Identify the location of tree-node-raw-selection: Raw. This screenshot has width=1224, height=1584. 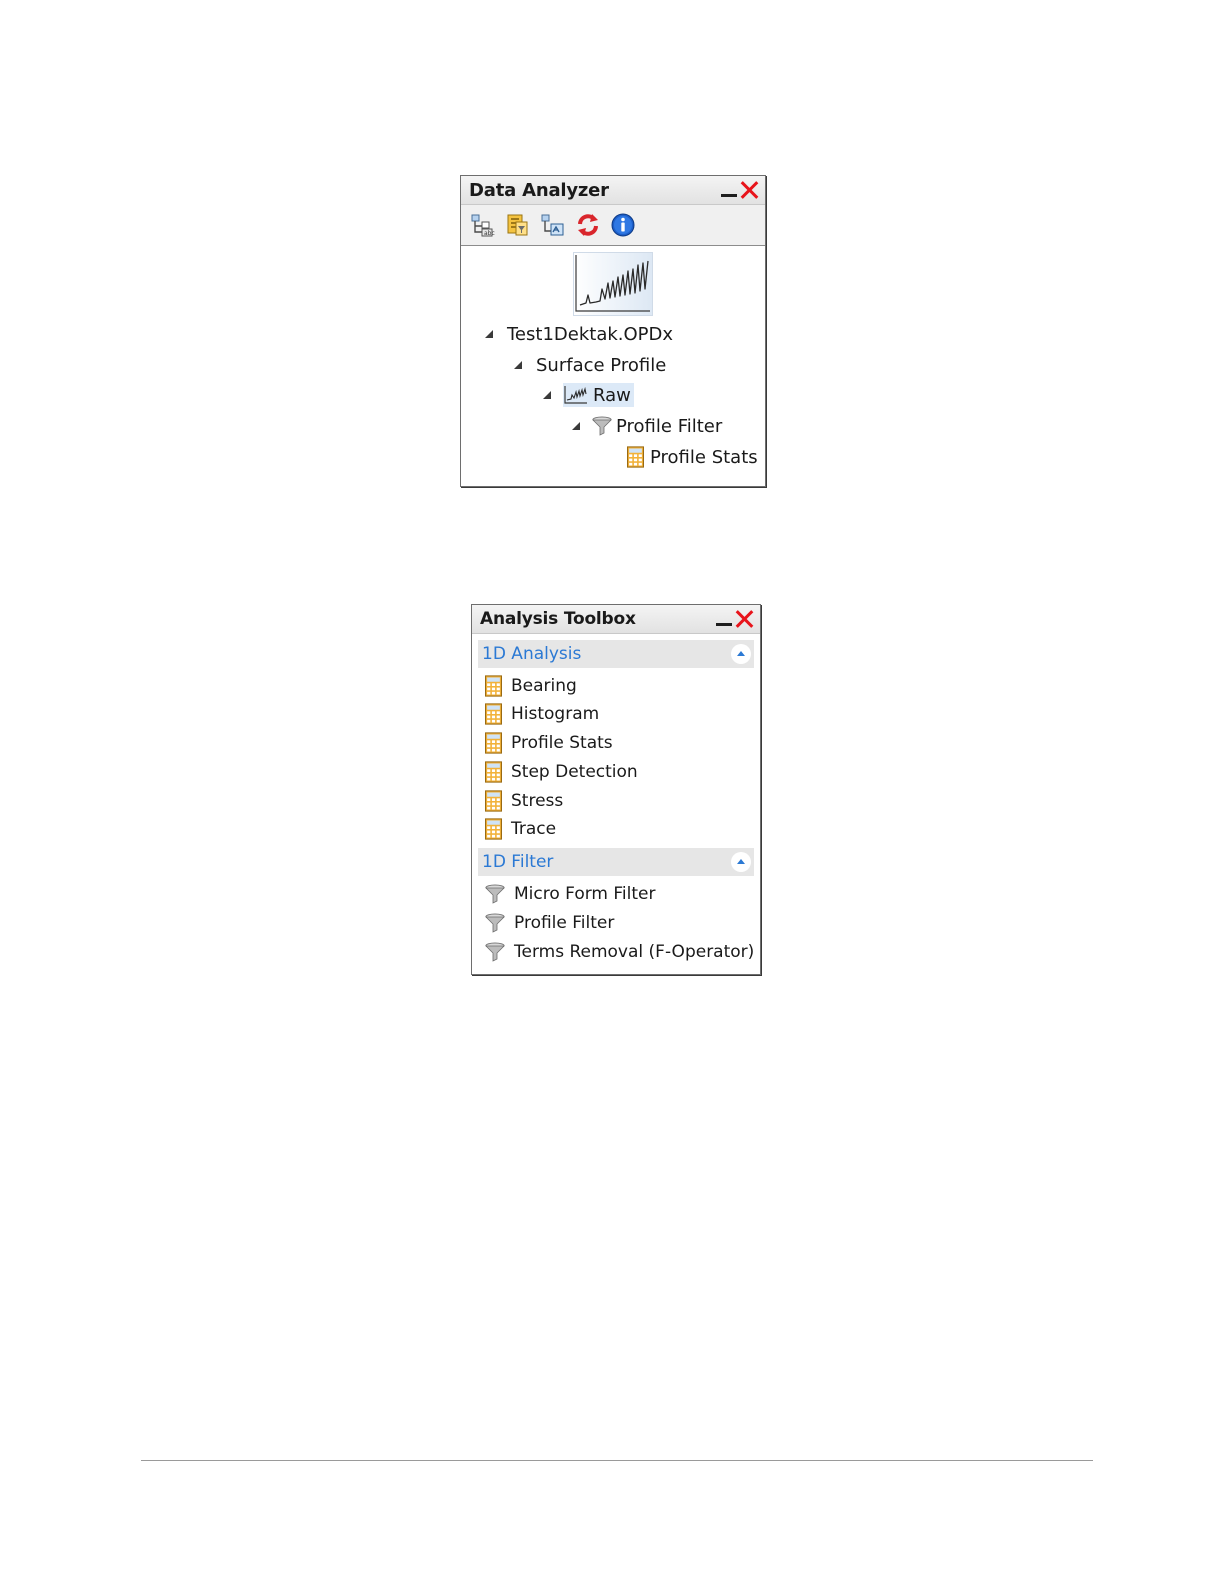
(598, 395).